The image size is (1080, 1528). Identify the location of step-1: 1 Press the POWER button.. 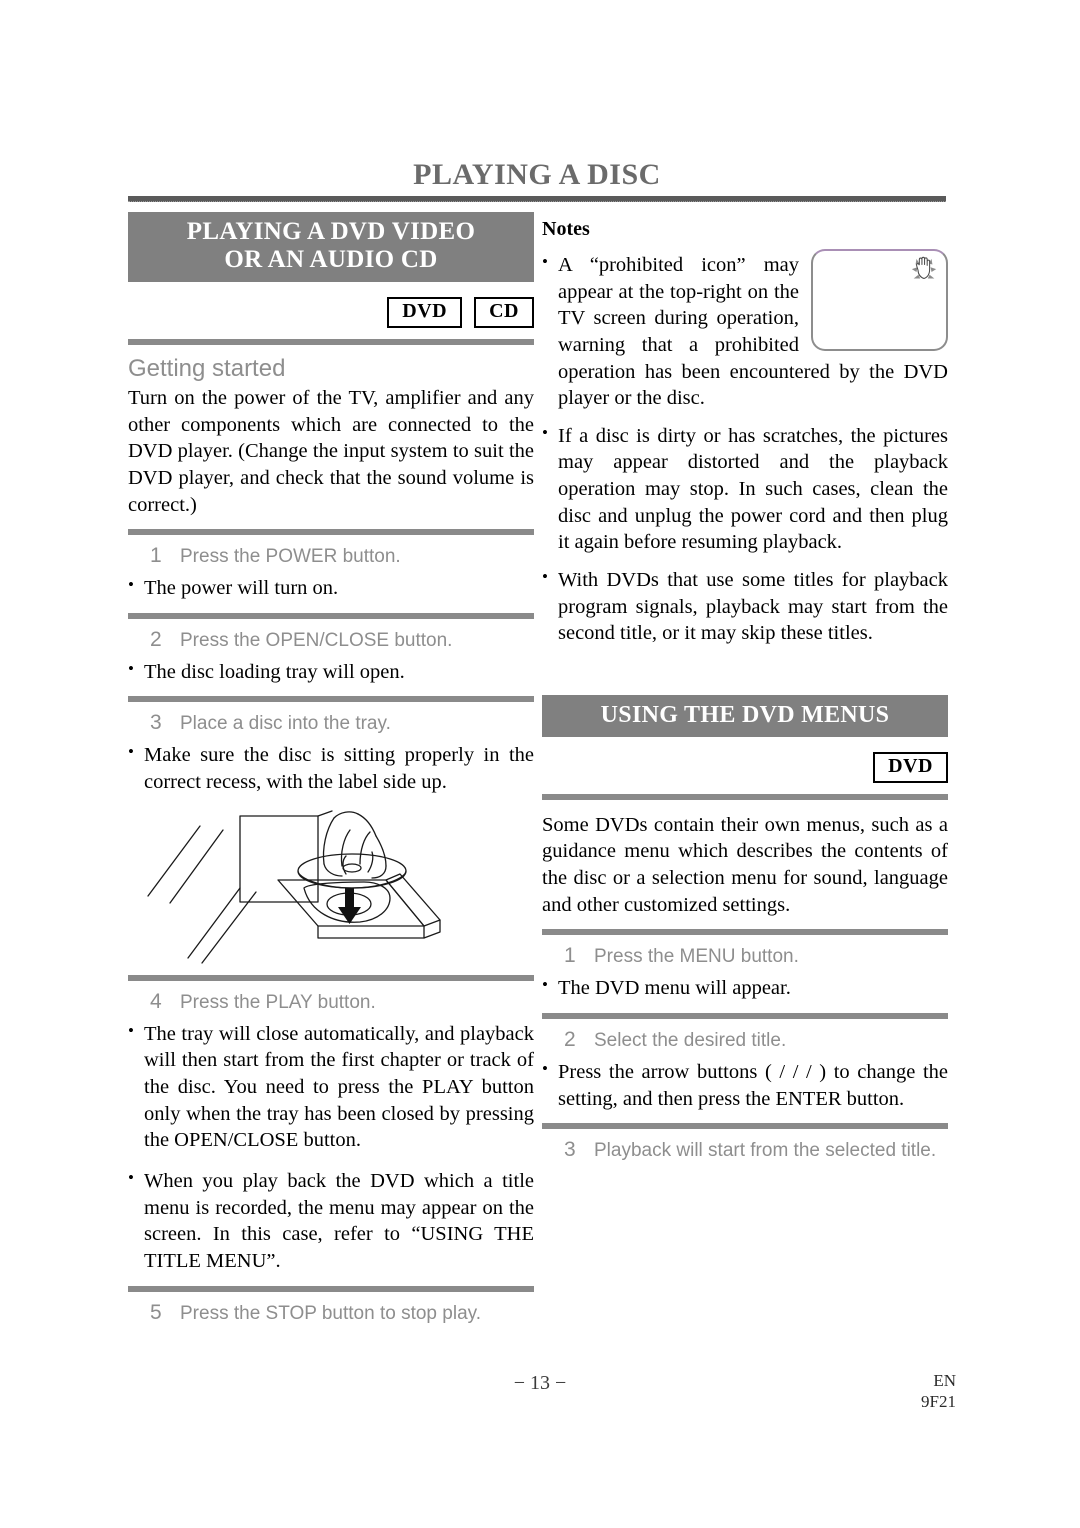
(331, 556).